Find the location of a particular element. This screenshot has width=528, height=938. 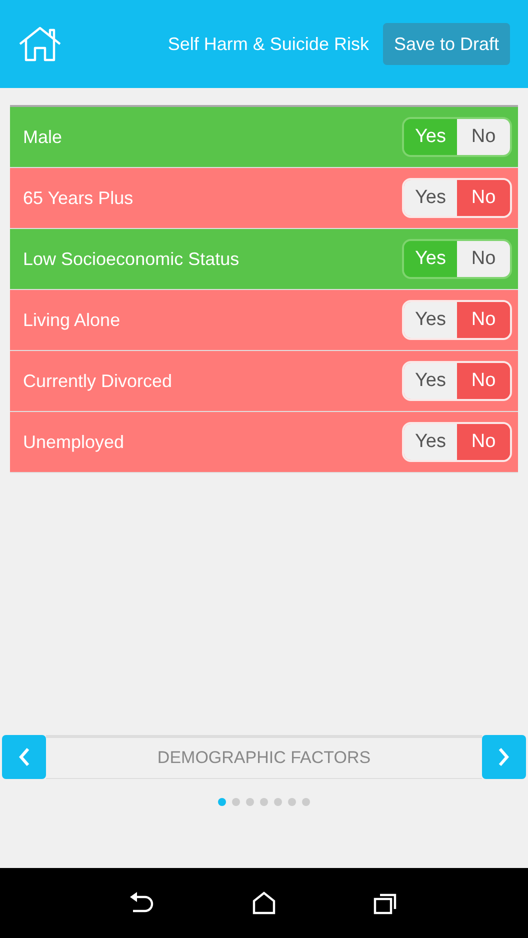

next-button is located at coordinates (504, 757).